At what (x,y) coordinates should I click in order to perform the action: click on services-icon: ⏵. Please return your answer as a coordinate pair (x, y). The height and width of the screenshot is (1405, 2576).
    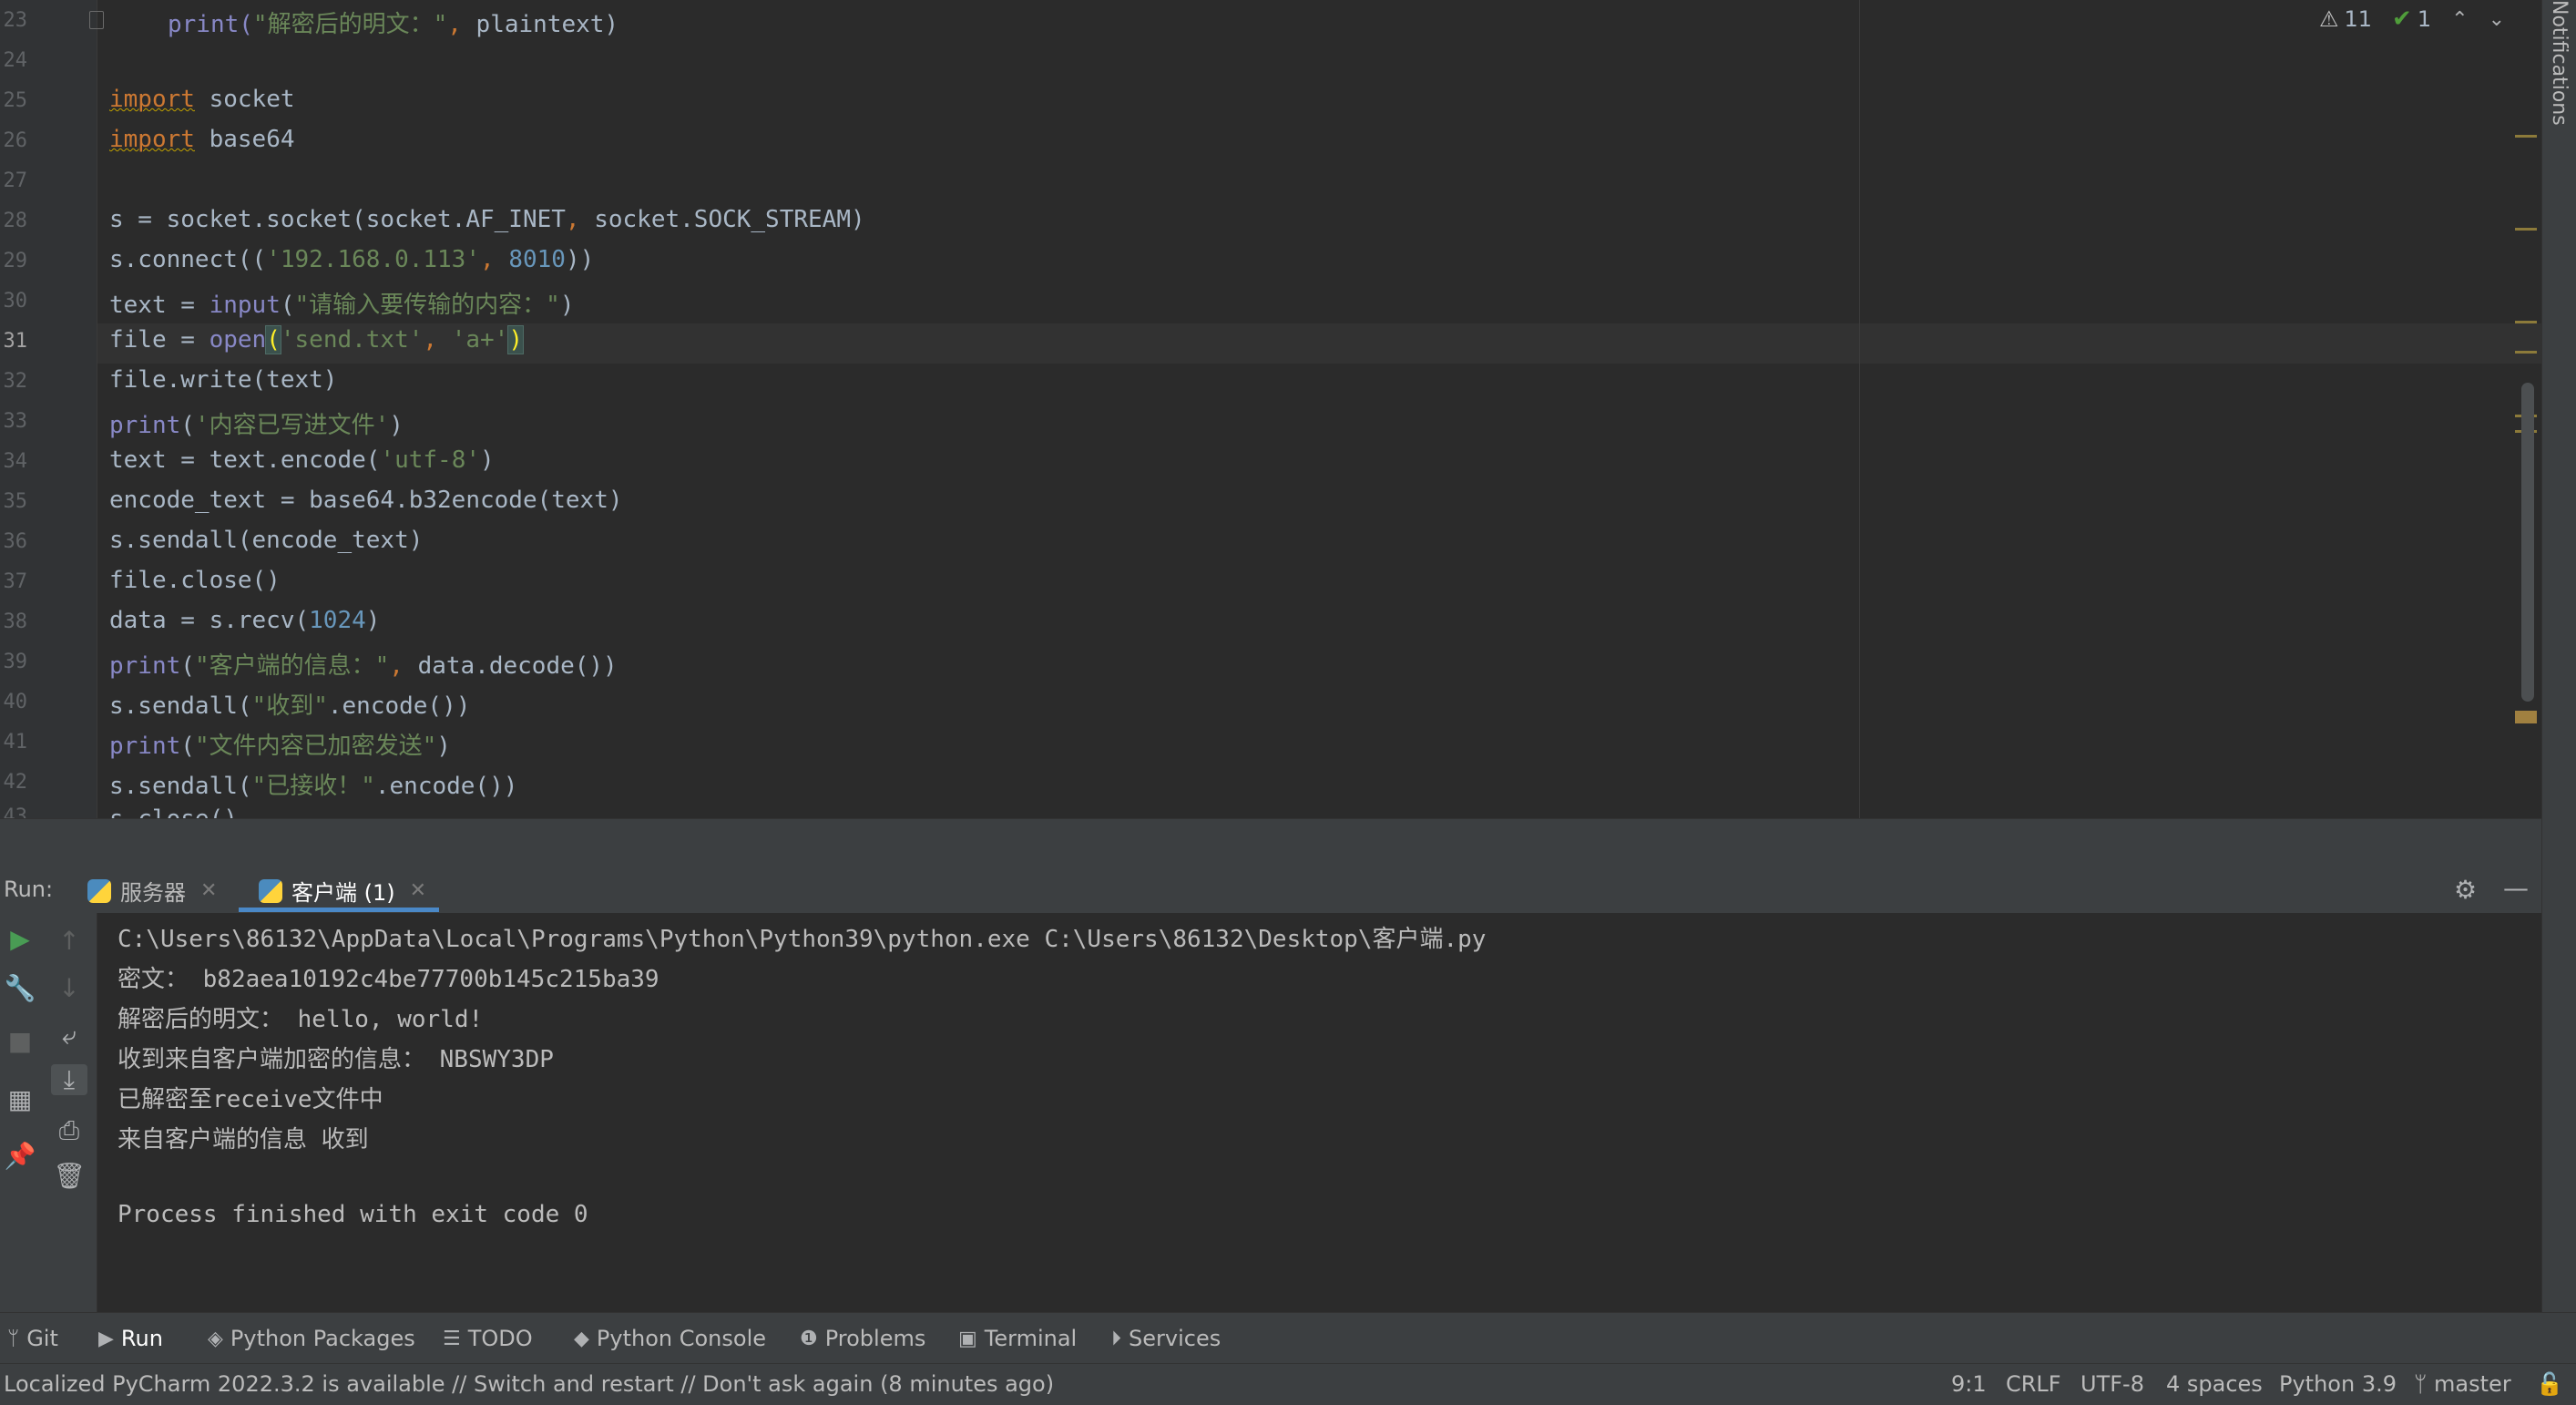
    Looking at the image, I should click on (1116, 1338).